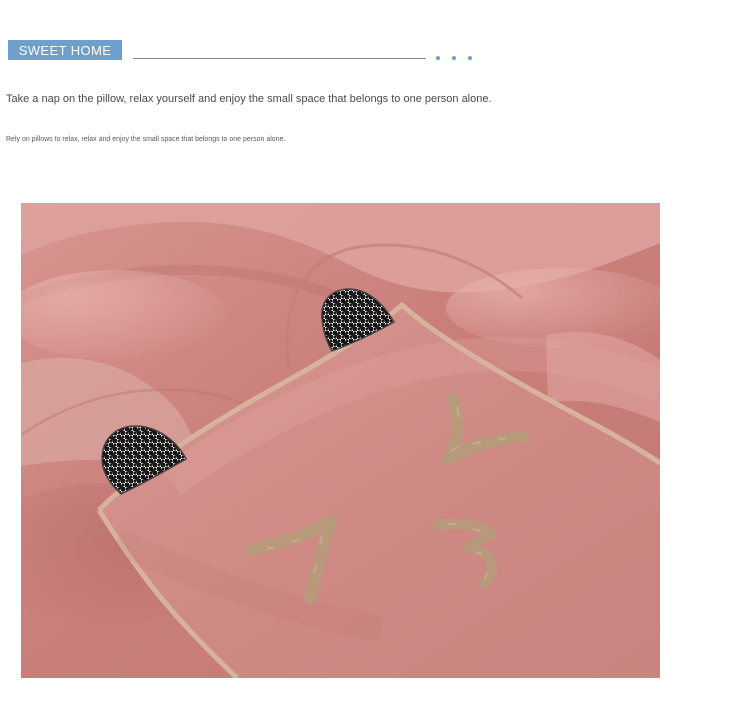 This screenshot has width=750, height=726. What do you see at coordinates (279, 58) in the screenshot?
I see `header-divider` at bounding box center [279, 58].